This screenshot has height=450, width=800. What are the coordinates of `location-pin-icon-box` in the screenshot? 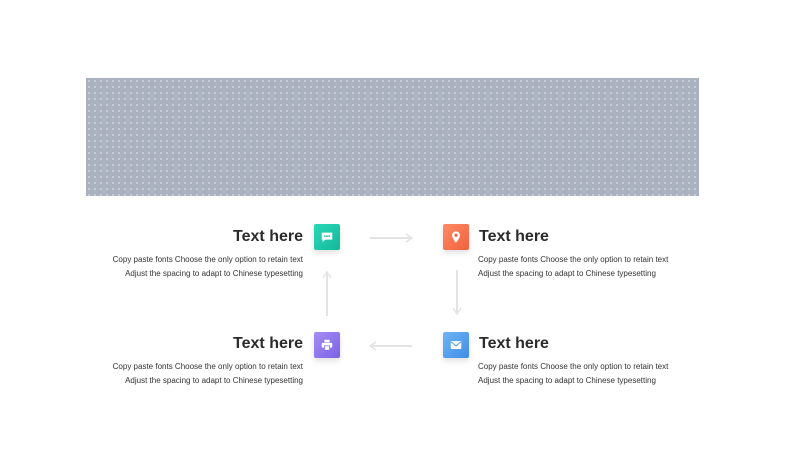 It's located at (456, 237).